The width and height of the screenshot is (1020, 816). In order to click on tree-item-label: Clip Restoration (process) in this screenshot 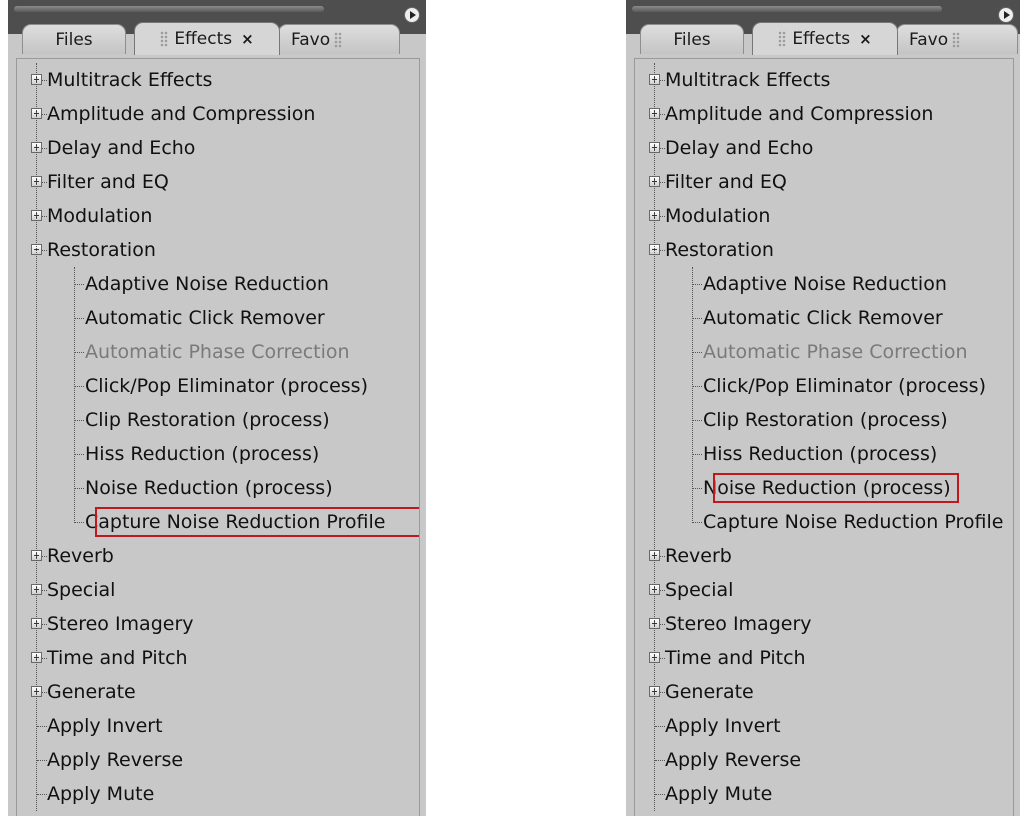, I will do `click(207, 420)`.